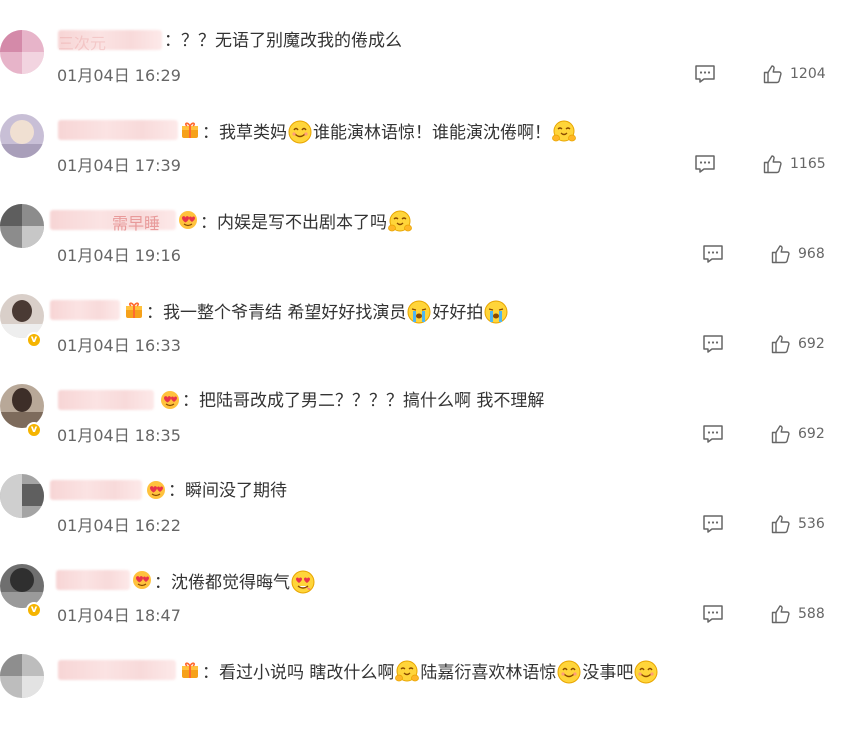  I want to click on comment-text-part: 谁能演林语惊！谁能演沈倦啊！, so click(432, 133).